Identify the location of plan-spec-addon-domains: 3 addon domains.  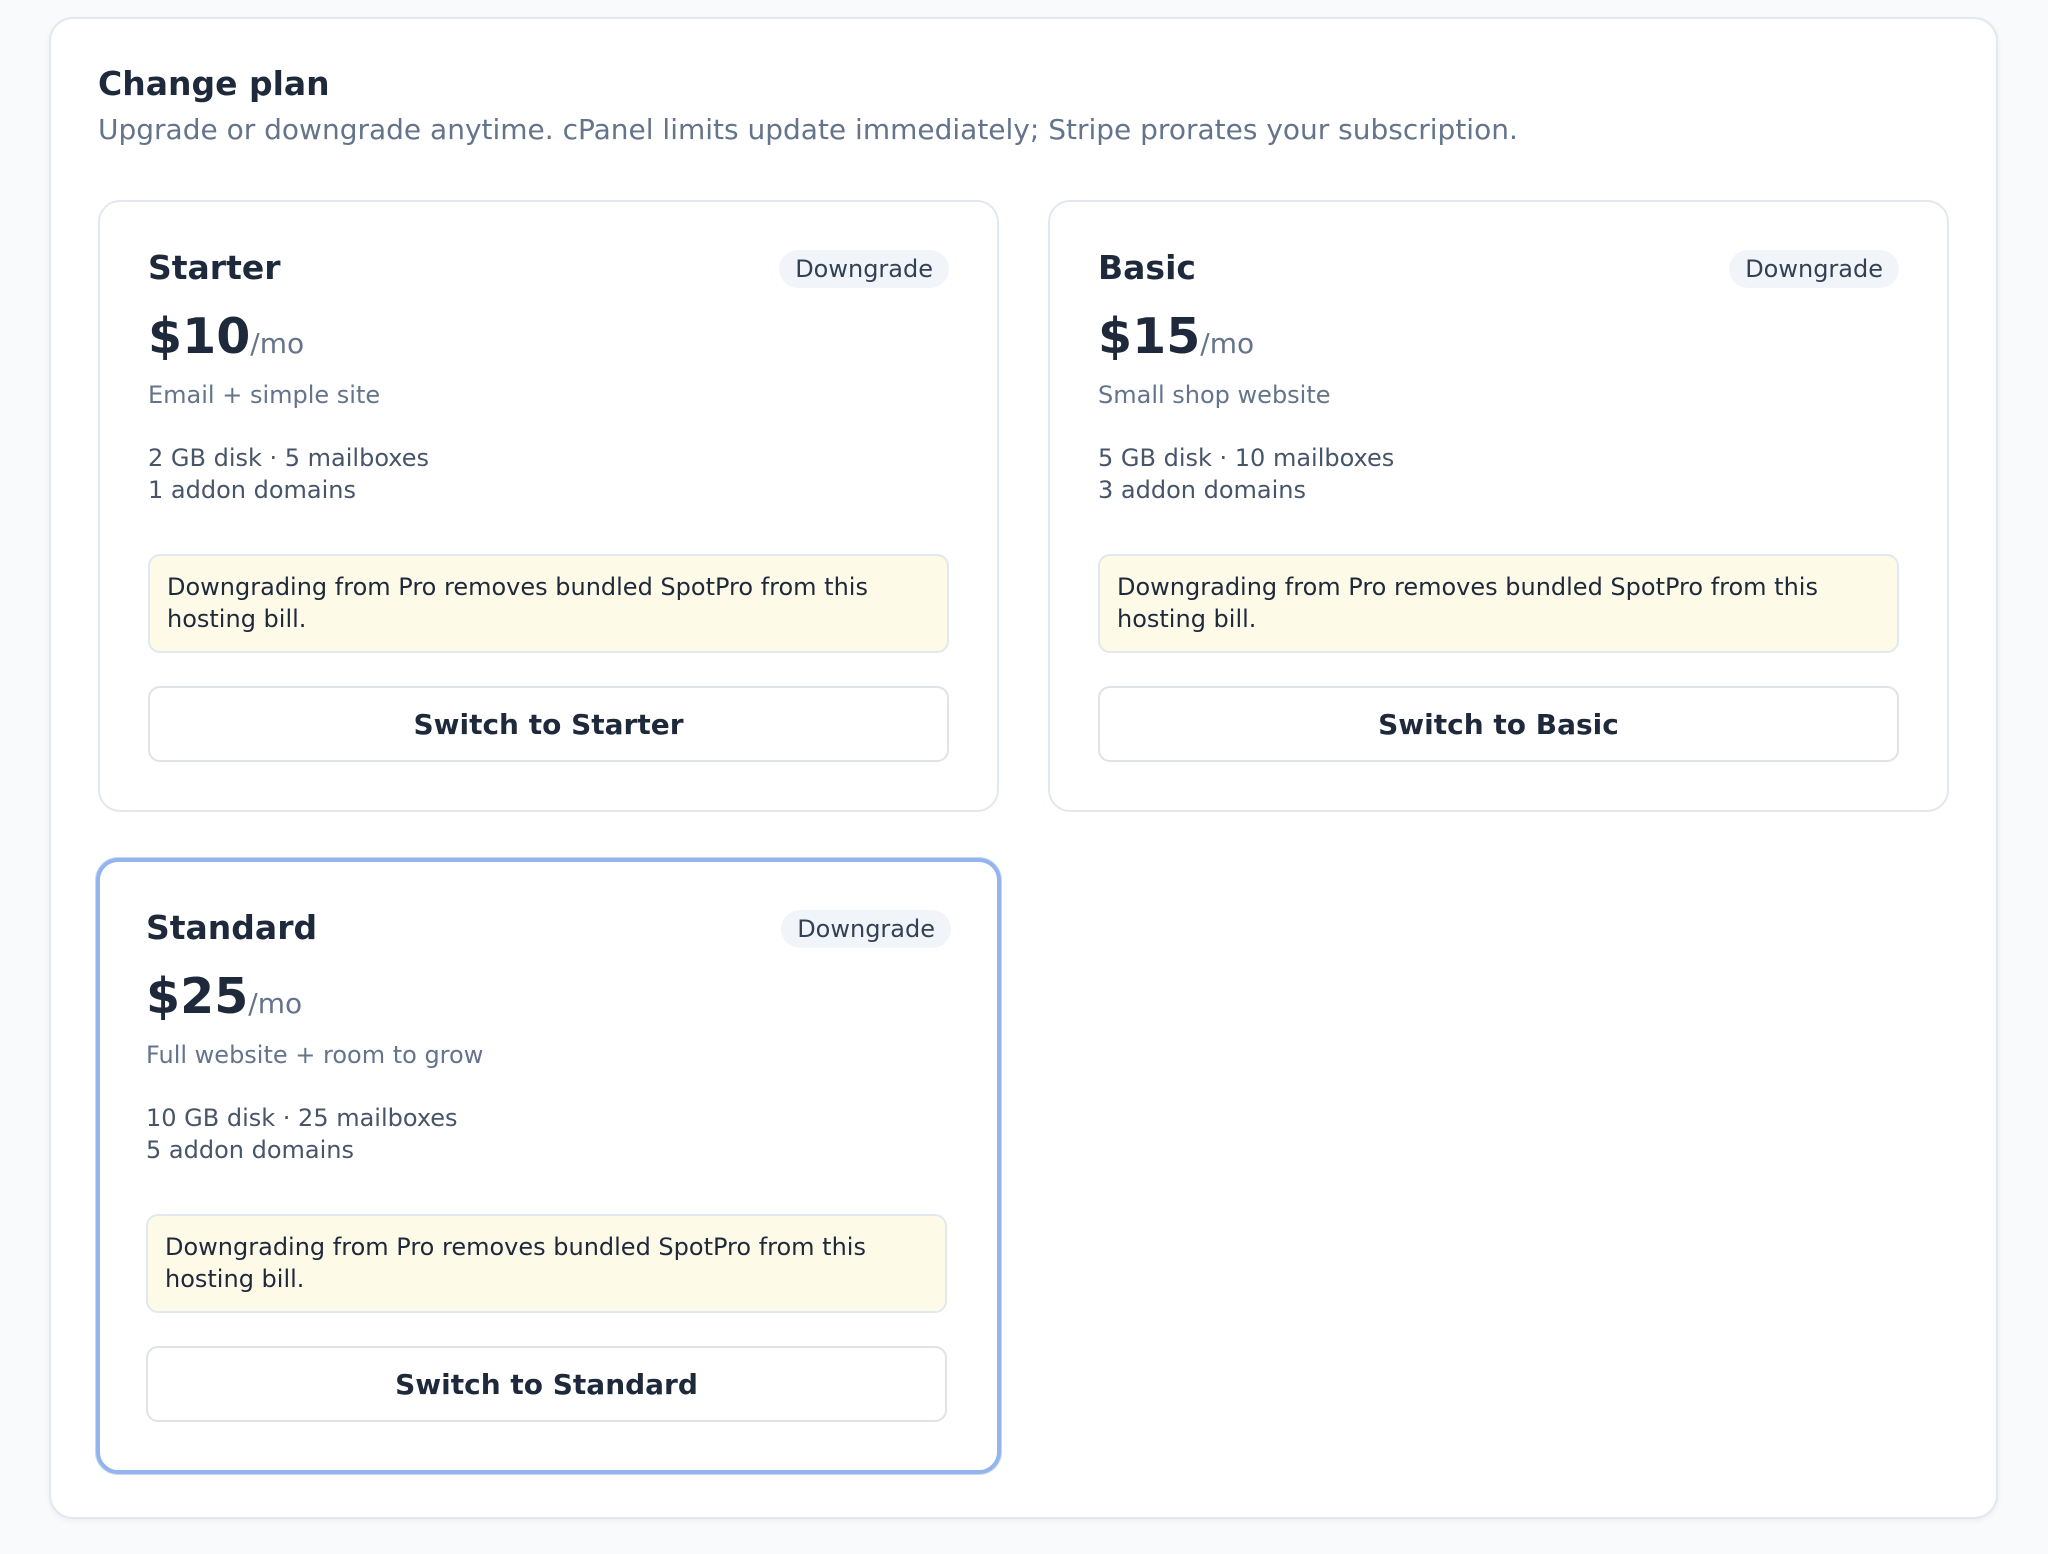
(1202, 490).